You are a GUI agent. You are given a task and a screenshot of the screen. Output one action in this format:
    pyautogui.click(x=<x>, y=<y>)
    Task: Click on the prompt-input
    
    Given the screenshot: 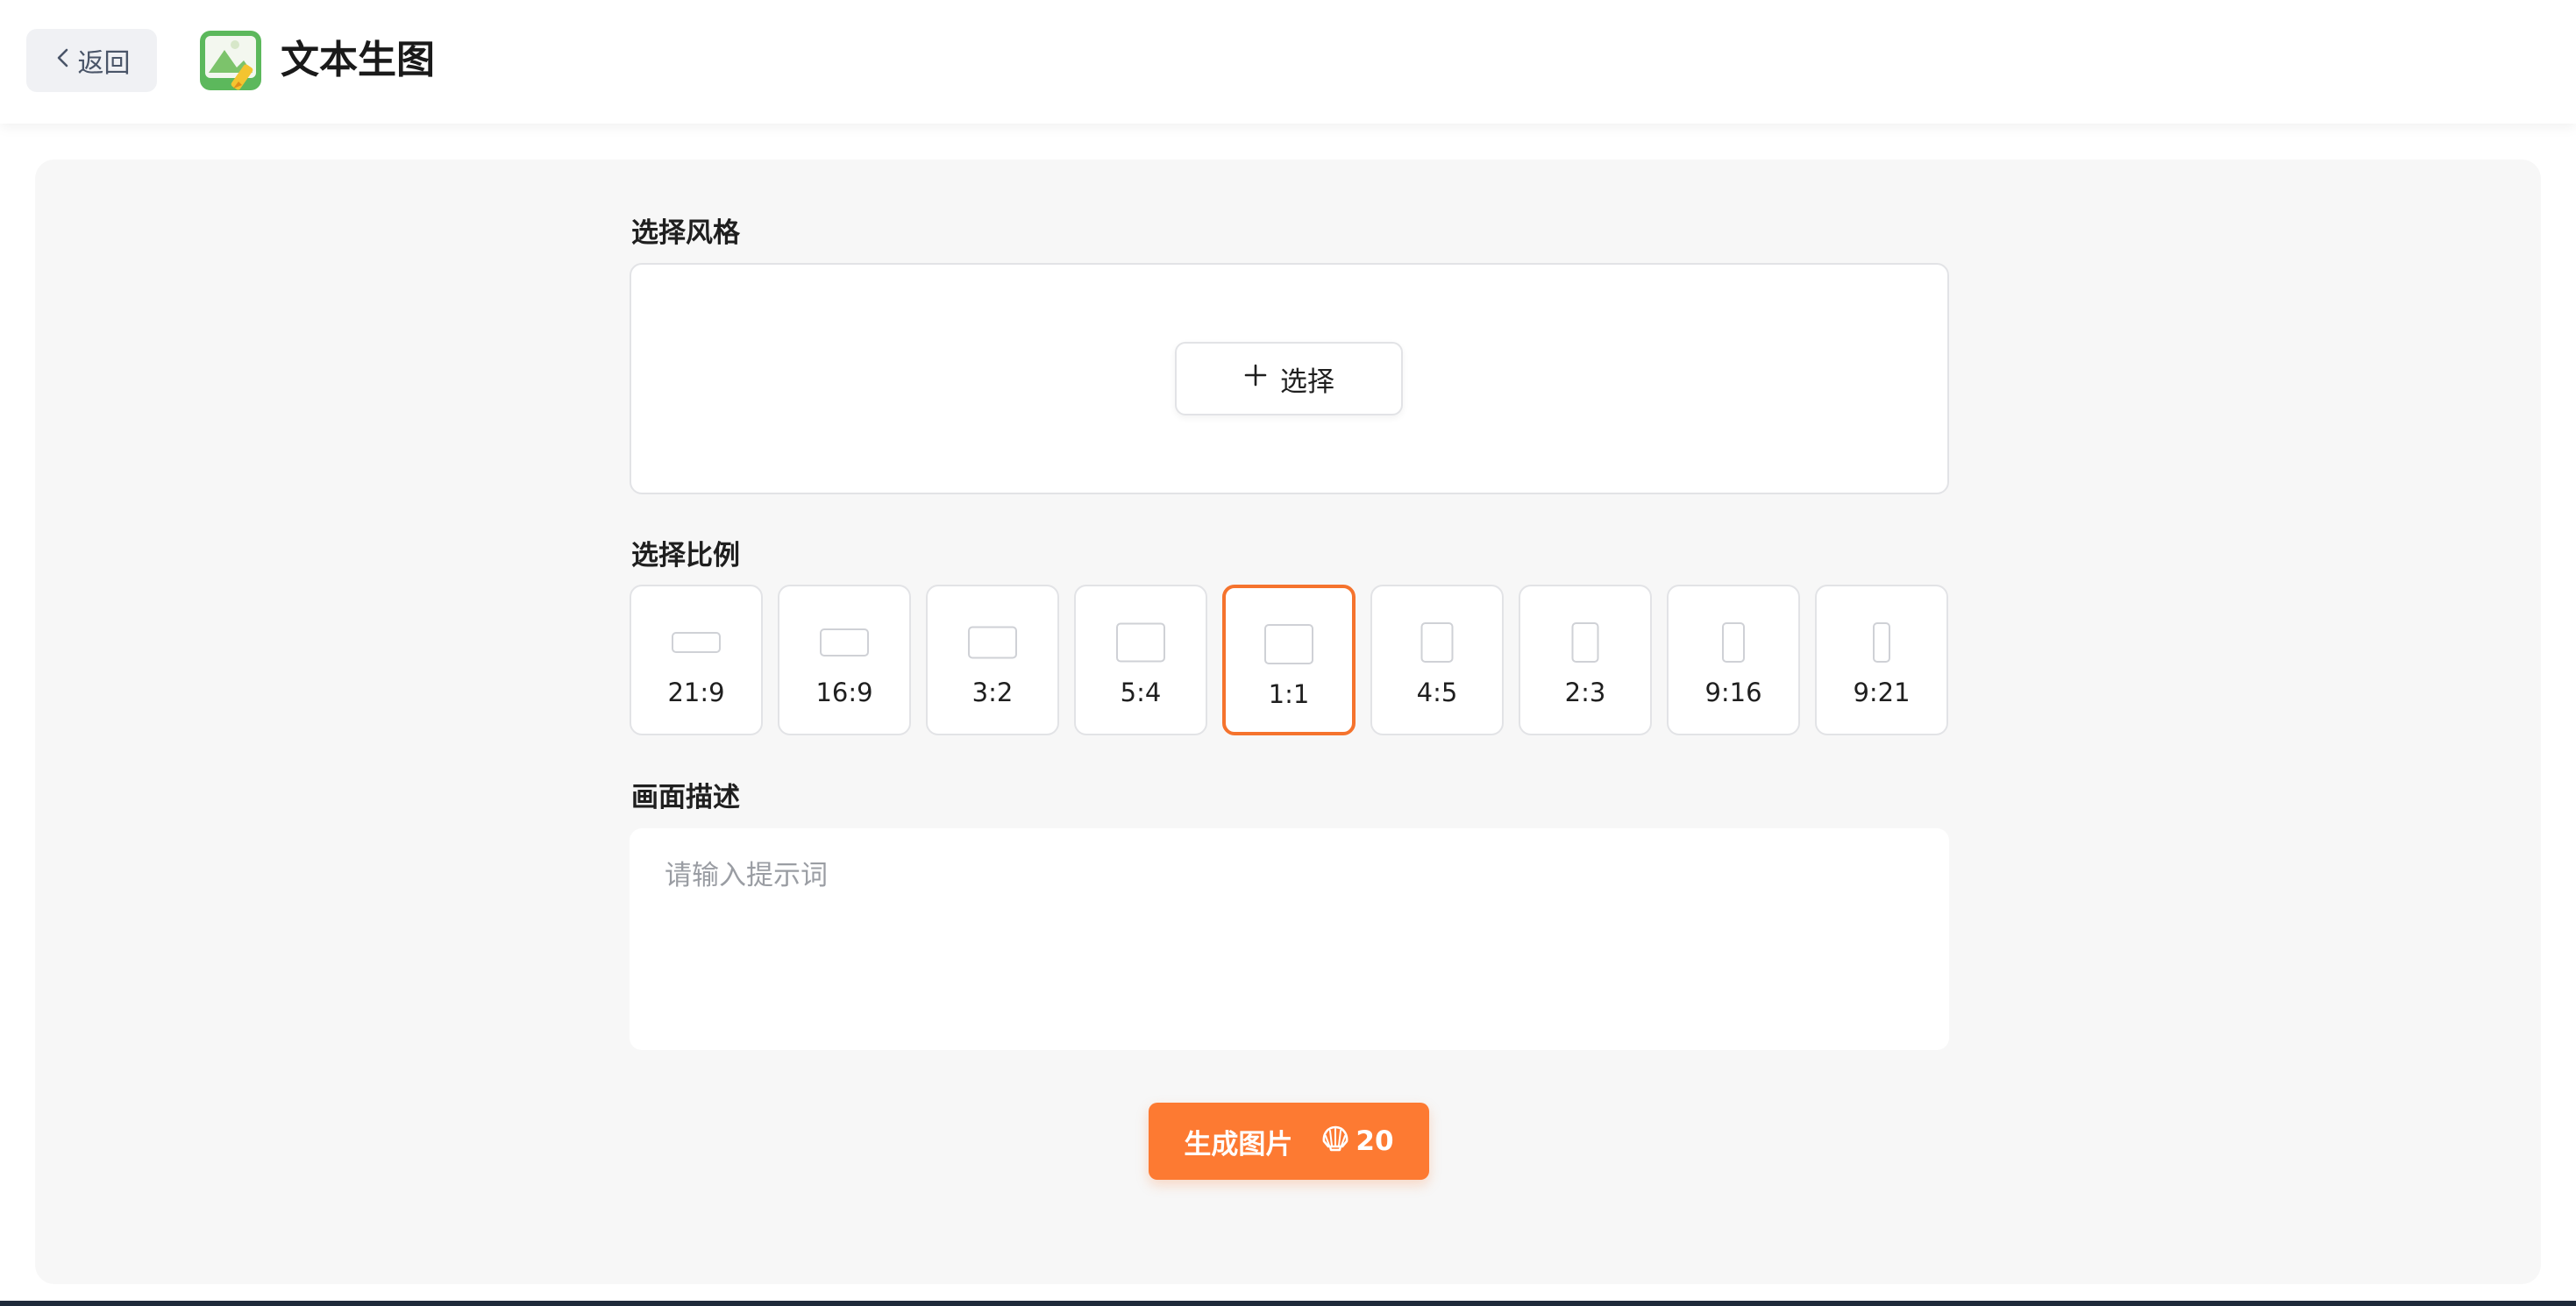 What is the action you would take?
    pyautogui.click(x=1289, y=939)
    